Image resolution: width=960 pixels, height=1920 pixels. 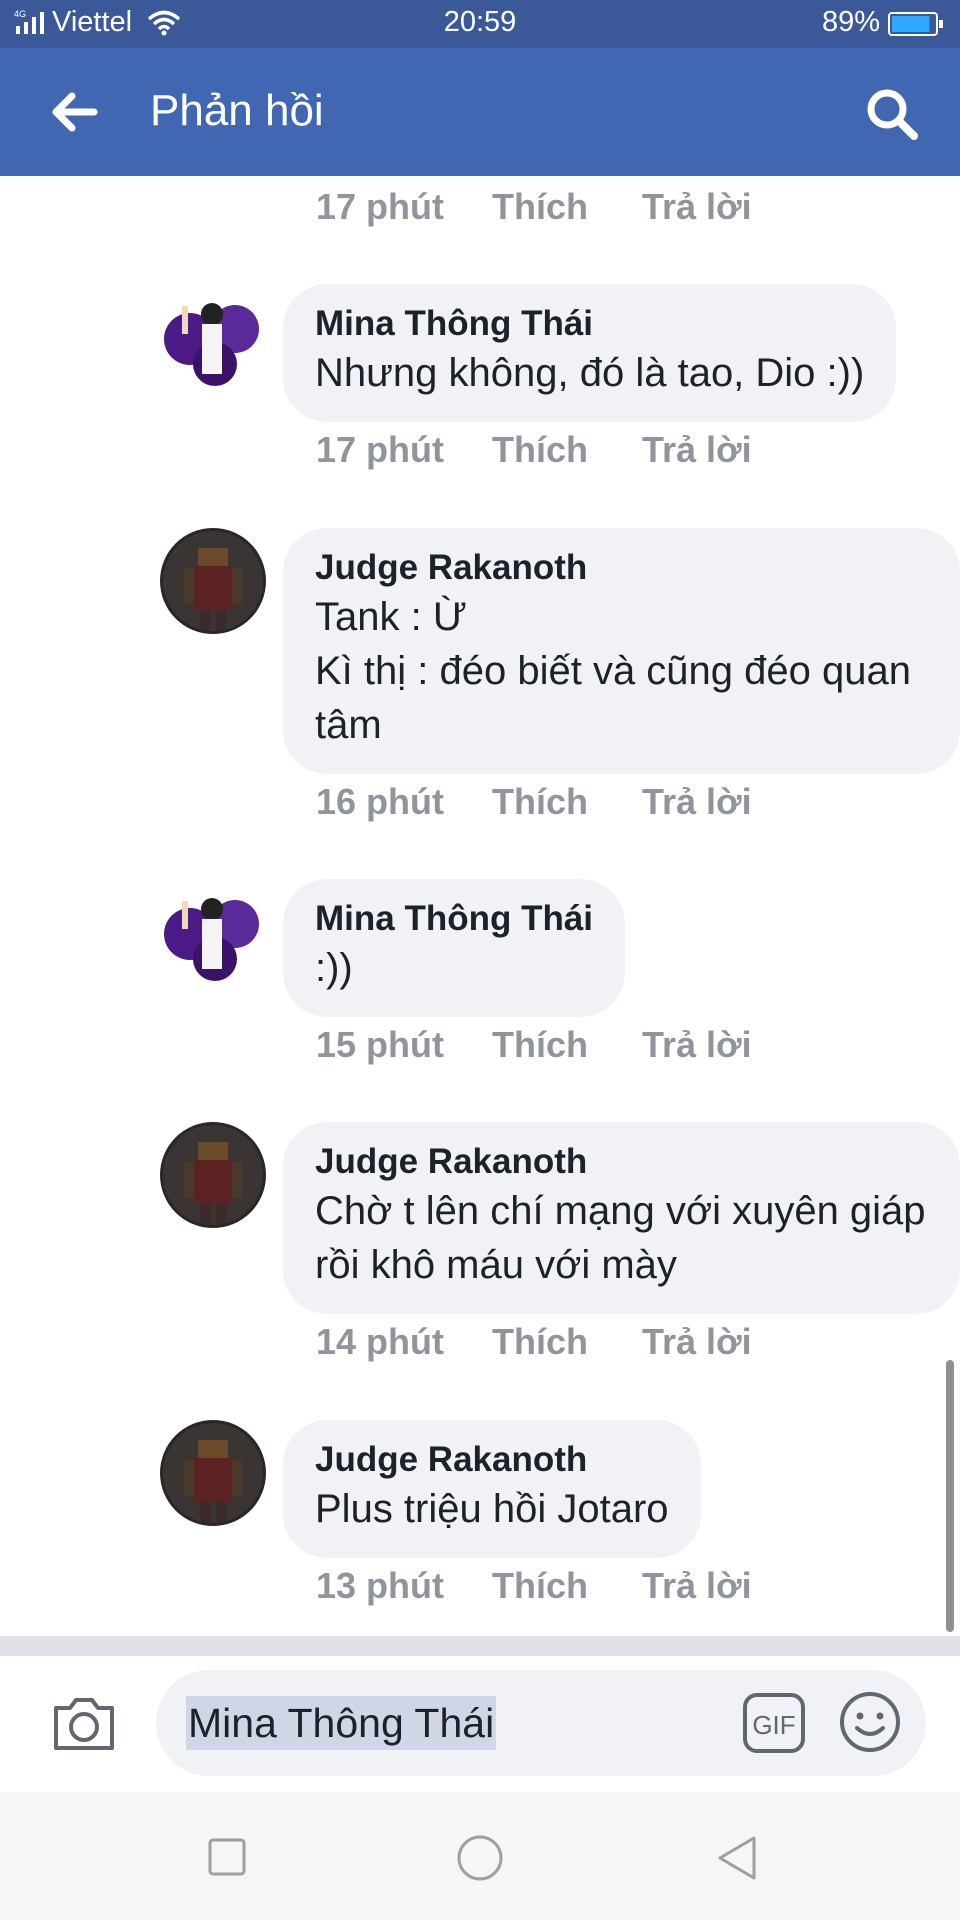 I want to click on search-icon, so click(x=892, y=114).